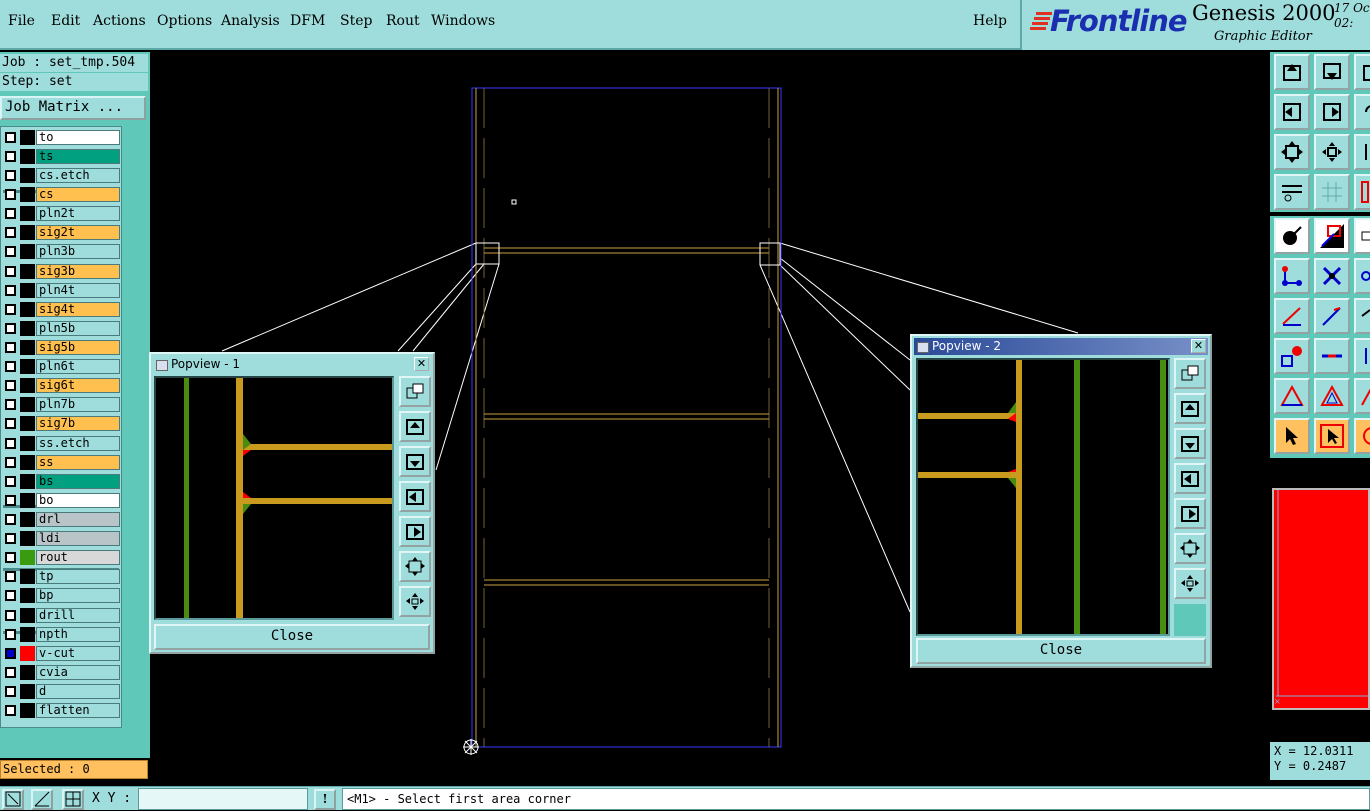  Describe the element at coordinates (61, 271) in the screenshot. I see `layer-row-sig3b: sig3b` at that location.